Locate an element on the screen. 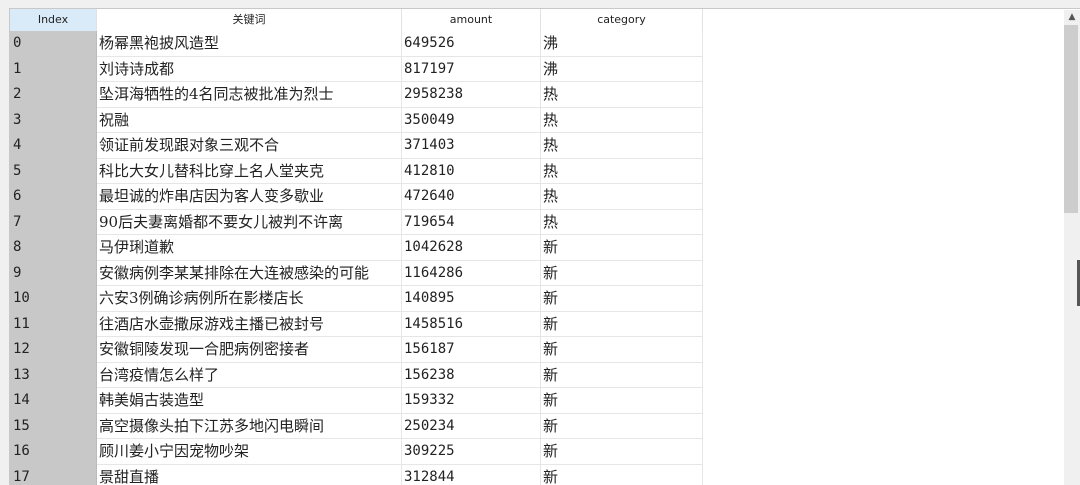 This screenshot has height=485, width=1080. row-index: 1 is located at coordinates (53, 70).